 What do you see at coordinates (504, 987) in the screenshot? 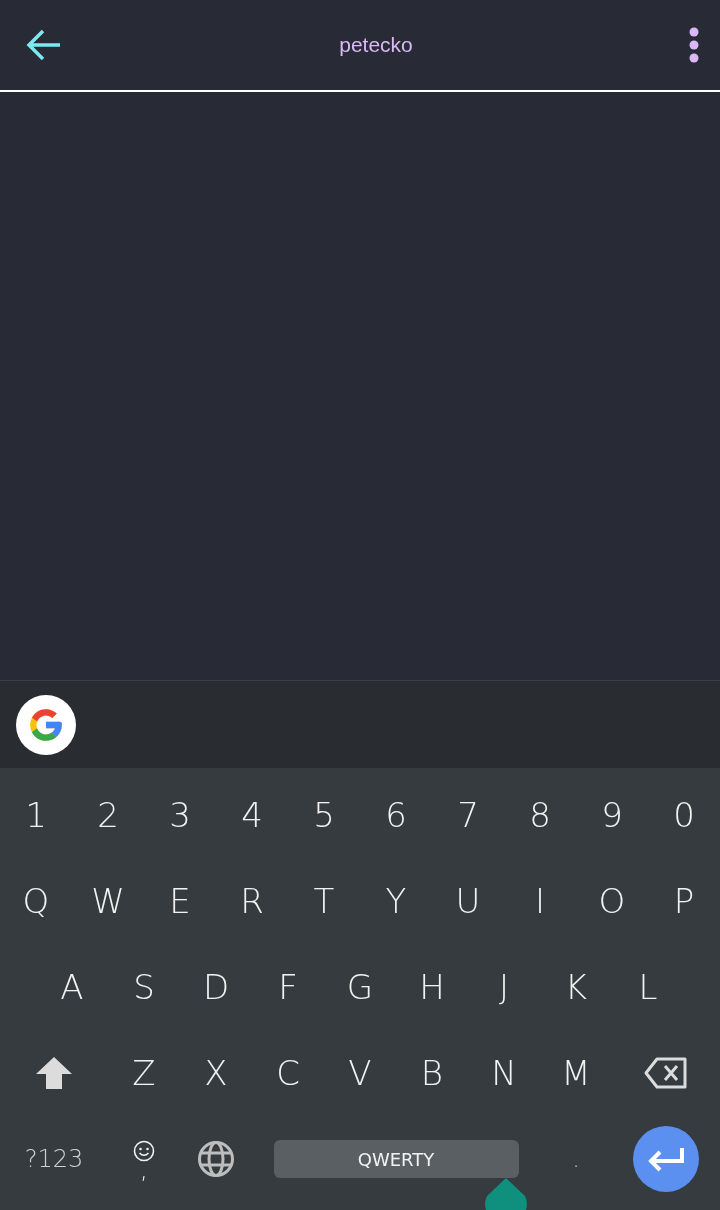
I see `key: J` at bounding box center [504, 987].